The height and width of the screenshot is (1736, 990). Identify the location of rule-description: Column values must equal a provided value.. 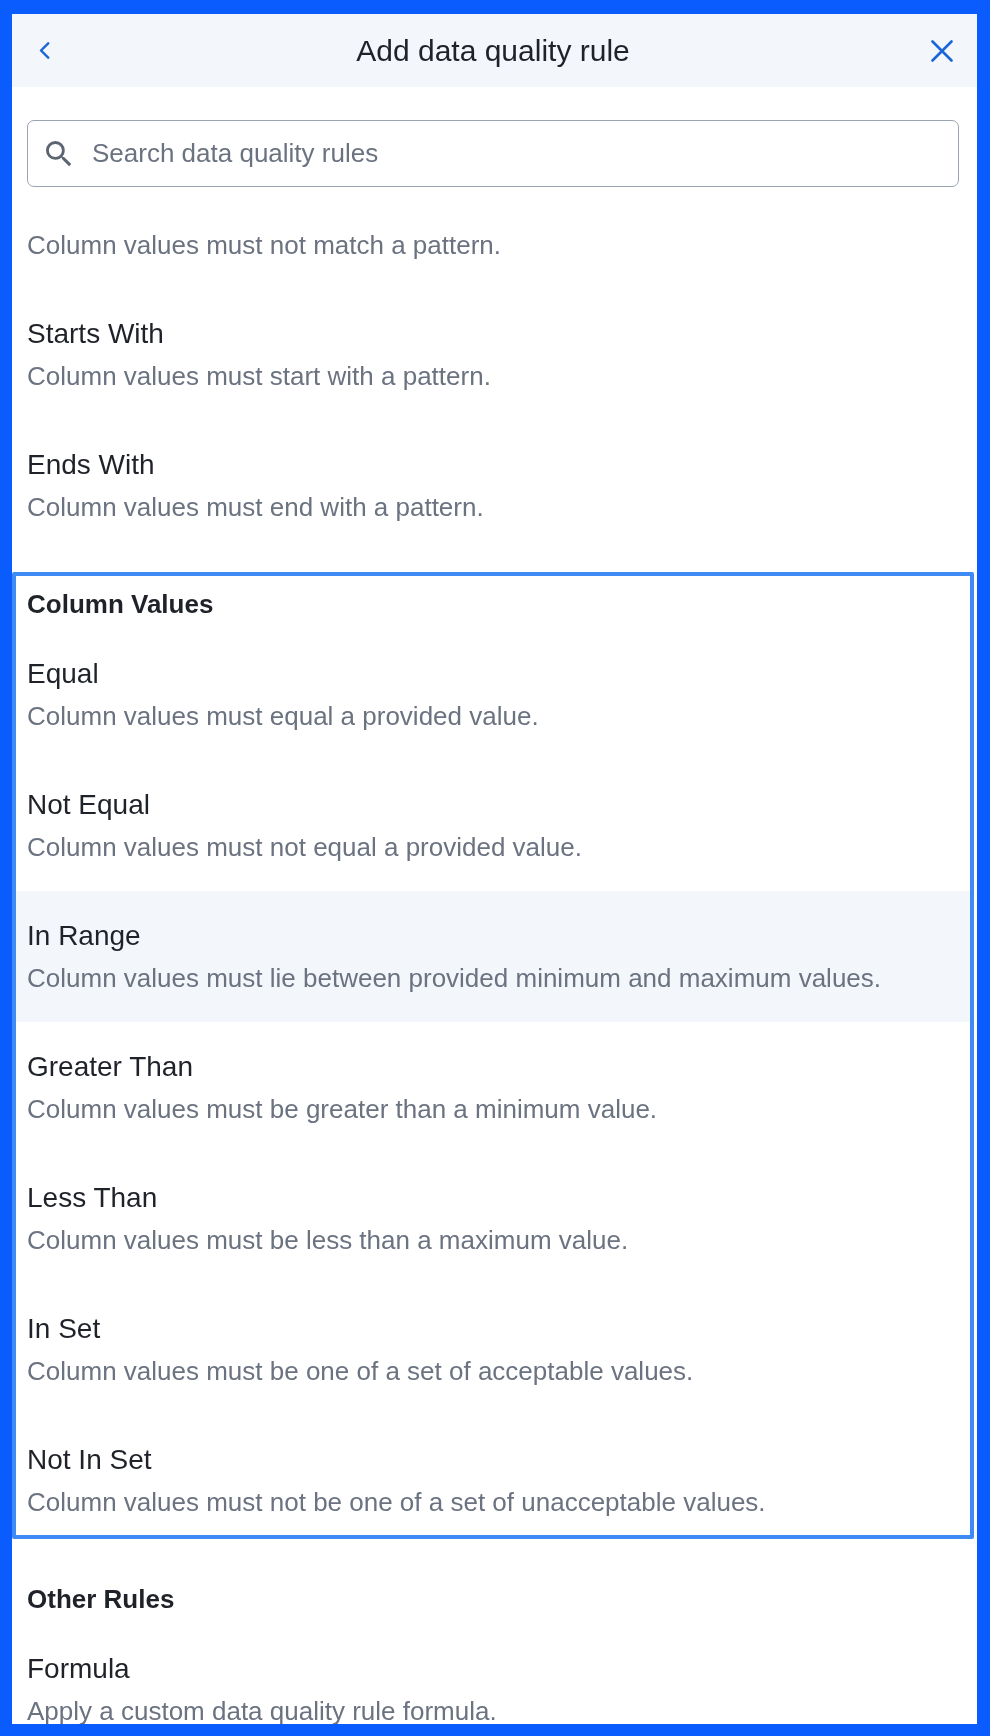
(283, 716).